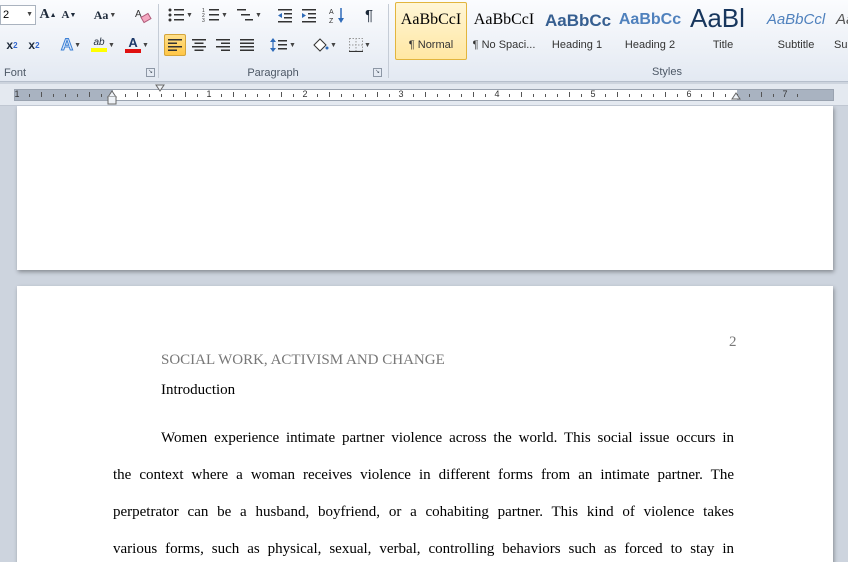 This screenshot has height=562, width=848. What do you see at coordinates (215, 15) in the screenshot?
I see `numbering-button: 1 2 3 ▼` at bounding box center [215, 15].